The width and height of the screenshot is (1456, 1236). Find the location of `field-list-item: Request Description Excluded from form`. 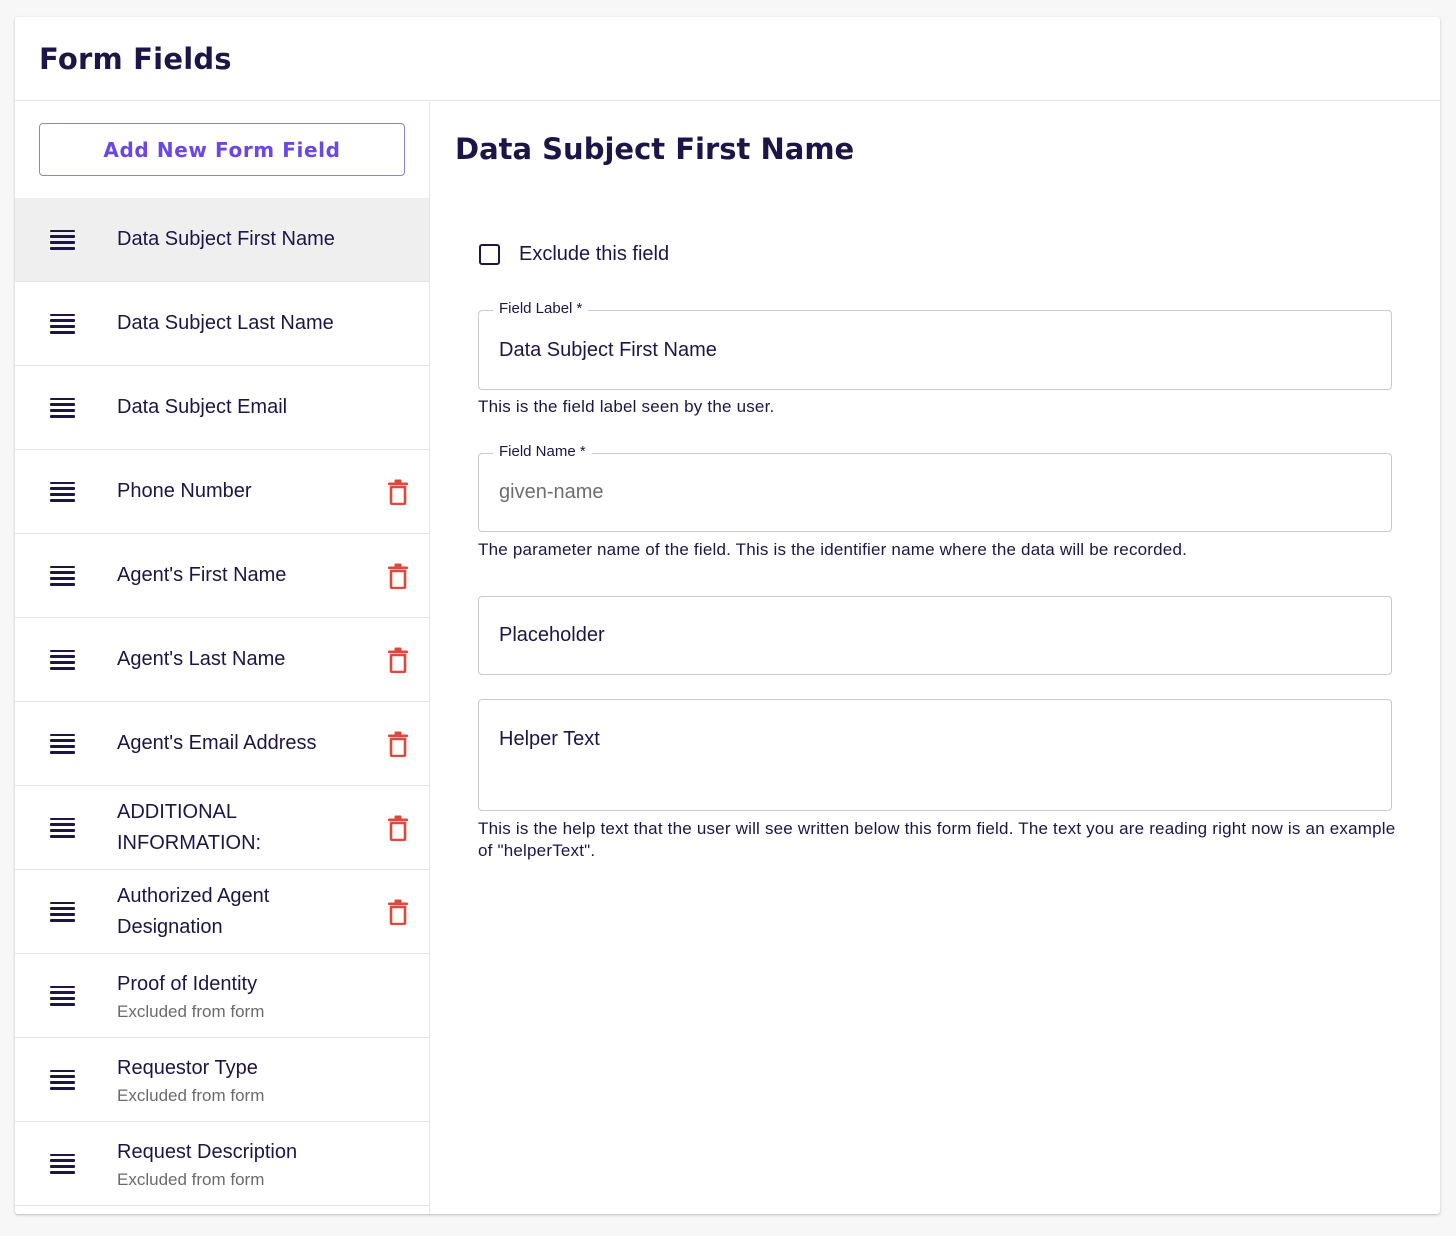

field-list-item: Request Description Excluded from form is located at coordinates (222, 1164).